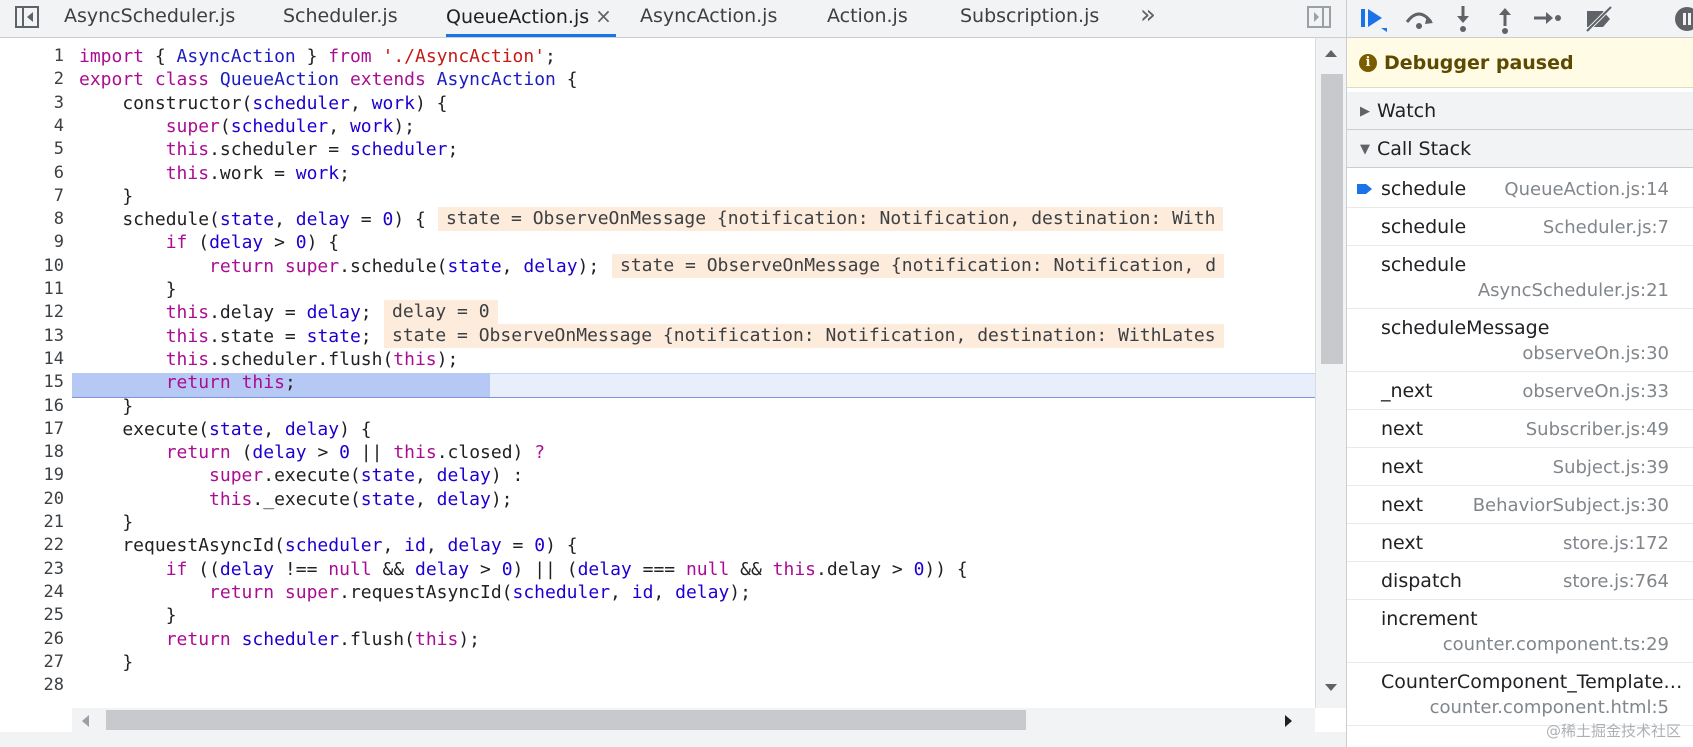 This screenshot has height=747, width=1693. I want to click on call-frame: dispatch store.js:764, so click(1520, 581).